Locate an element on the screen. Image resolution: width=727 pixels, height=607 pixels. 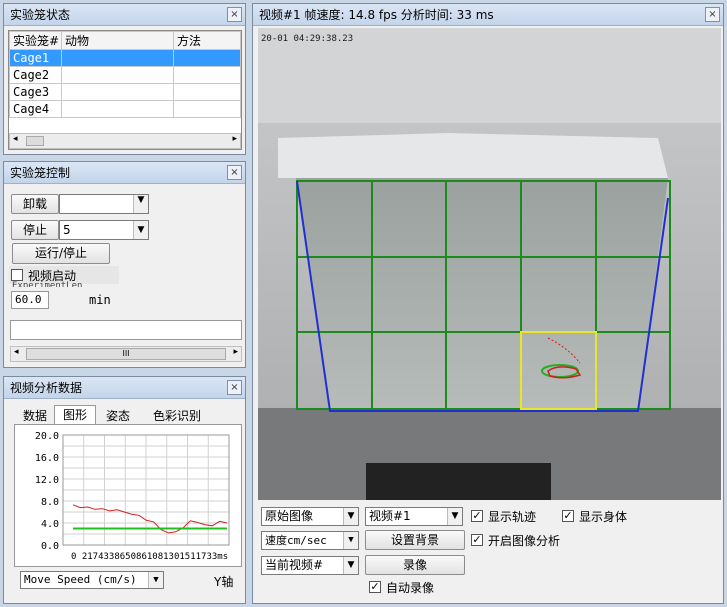
unload-button: 卸载 is located at coordinates (35, 204).